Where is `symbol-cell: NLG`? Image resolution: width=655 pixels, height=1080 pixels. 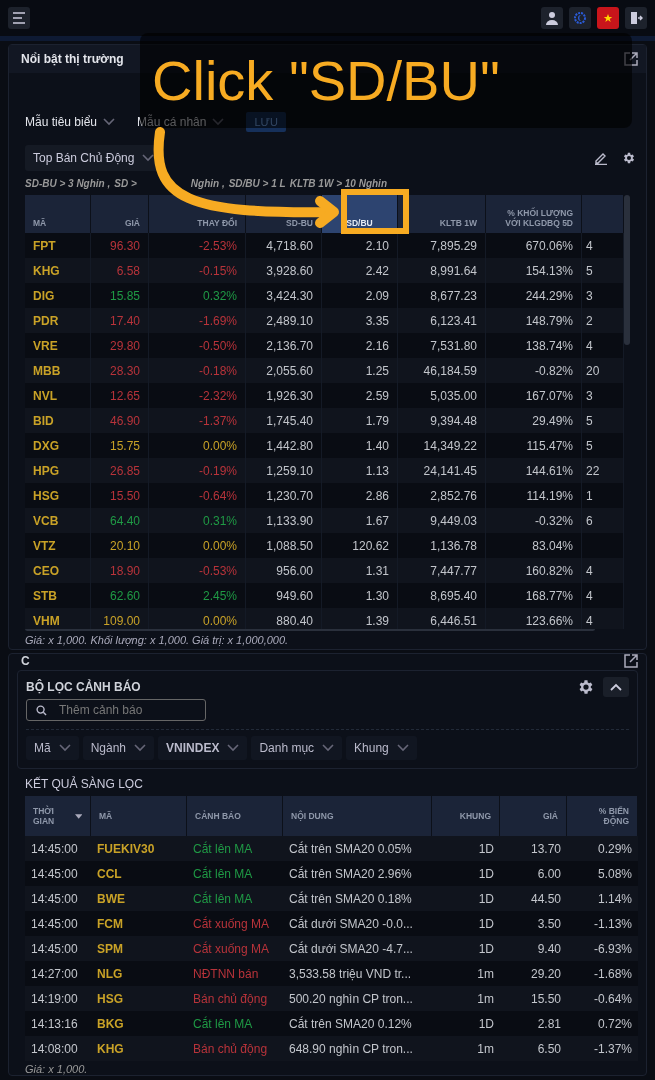
symbol-cell: NLG is located at coordinates (139, 973).